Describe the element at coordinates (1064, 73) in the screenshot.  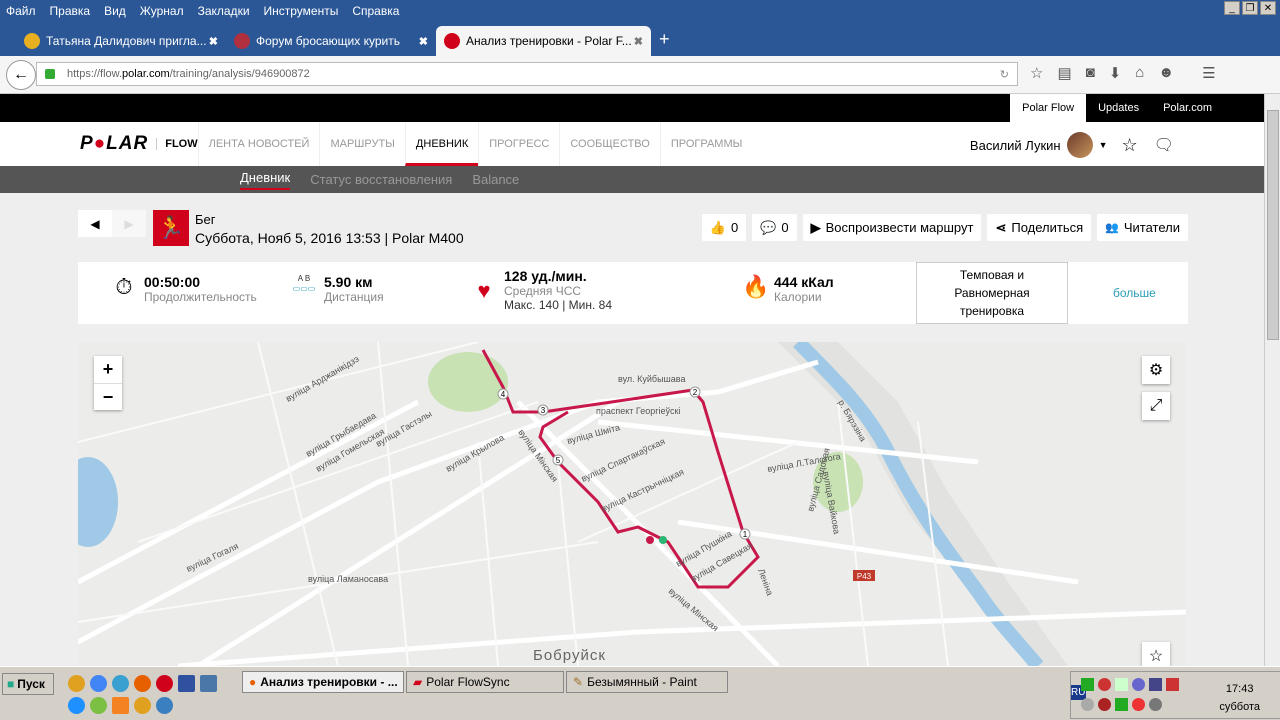
I see `reader-icon: ▤` at that location.